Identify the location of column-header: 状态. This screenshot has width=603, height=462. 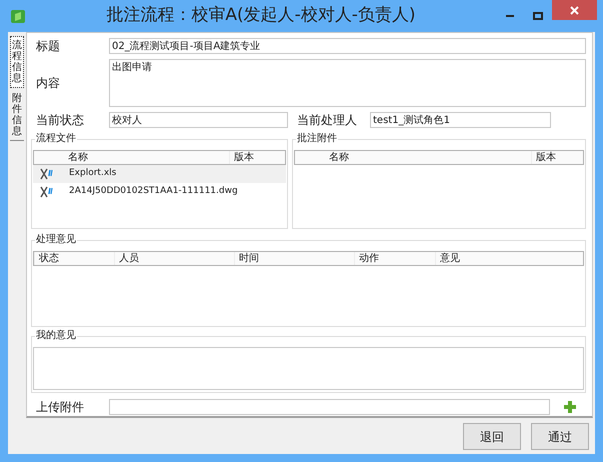
(74, 259).